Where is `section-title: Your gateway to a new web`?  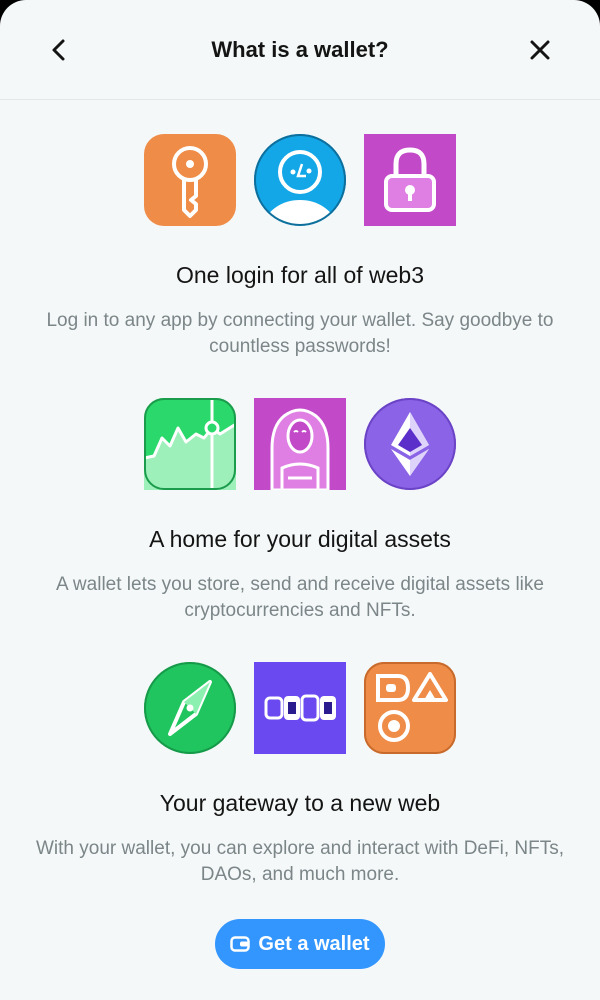 section-title: Your gateway to a new web is located at coordinates (300, 803).